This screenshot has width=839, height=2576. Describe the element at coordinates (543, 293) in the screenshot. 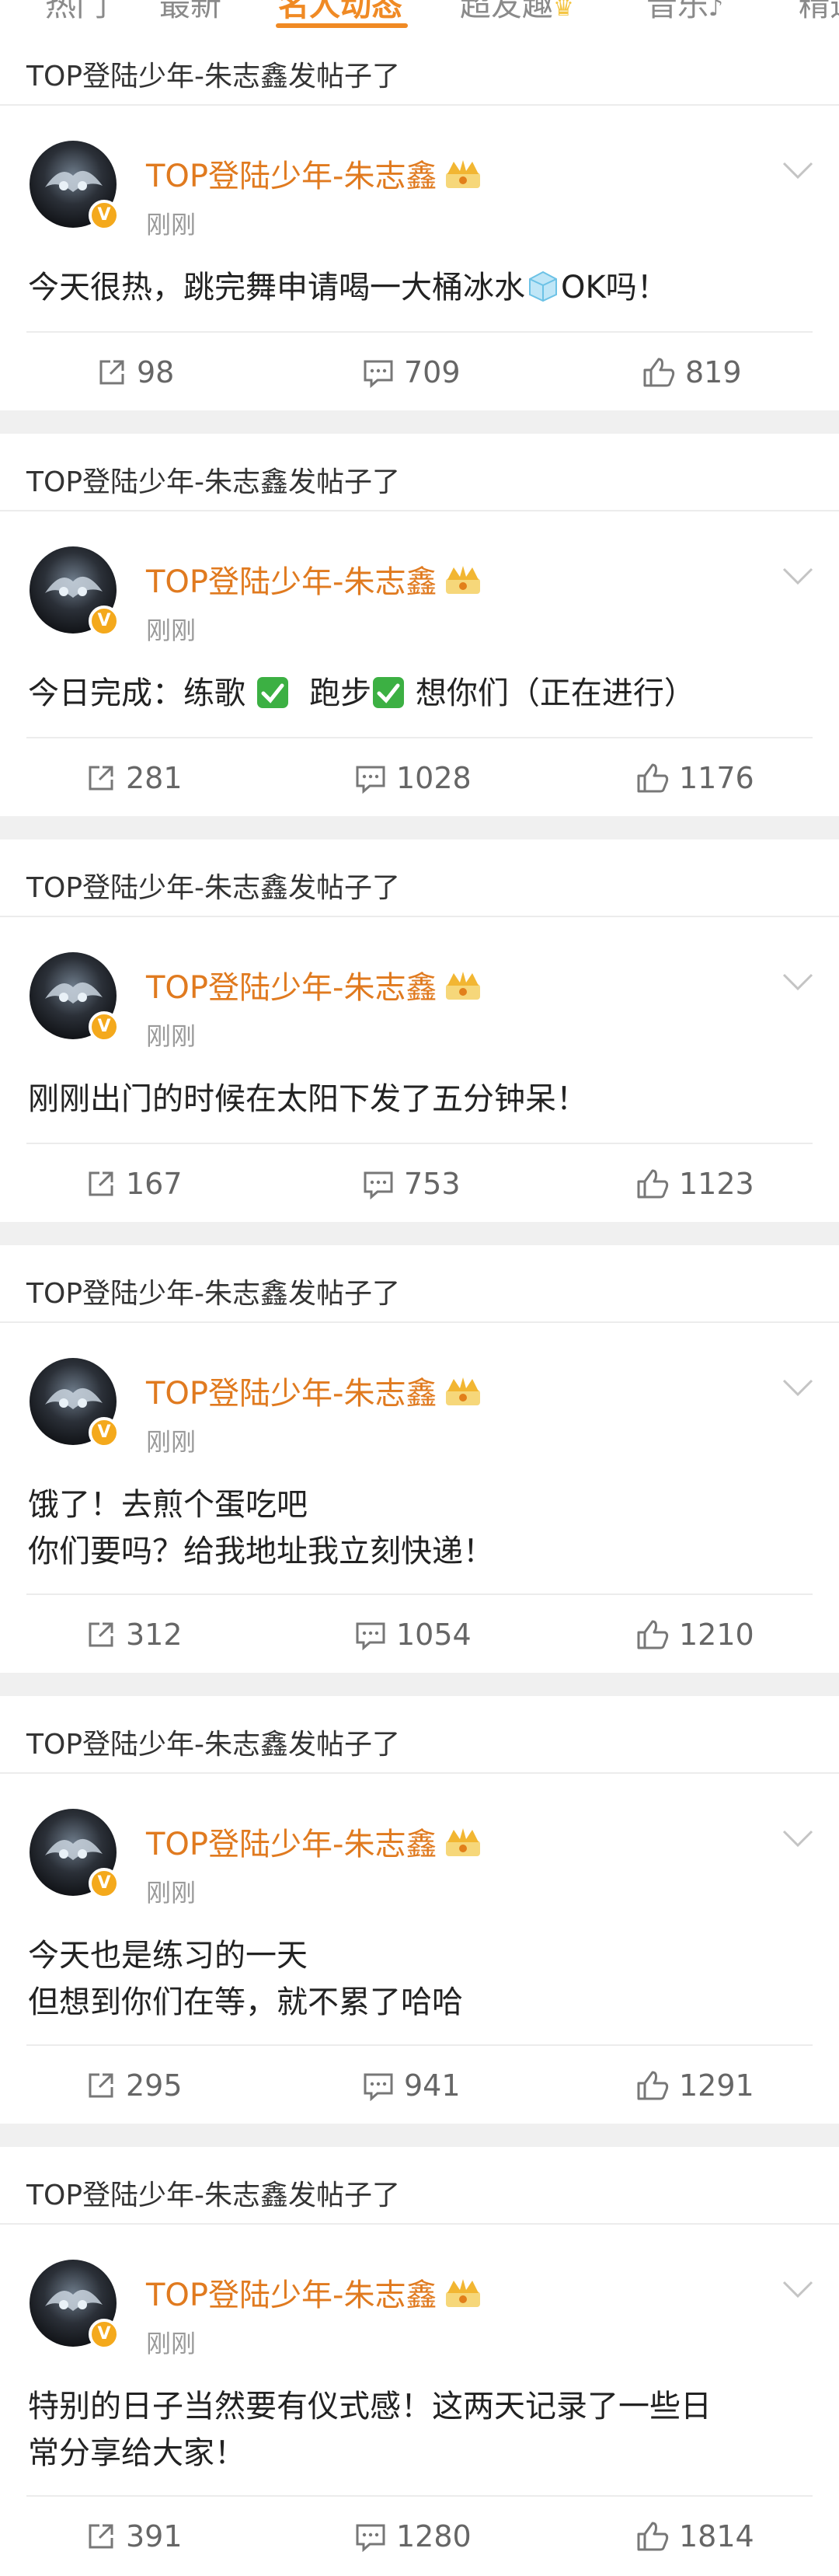

I see `ice-cube-emoji` at that location.